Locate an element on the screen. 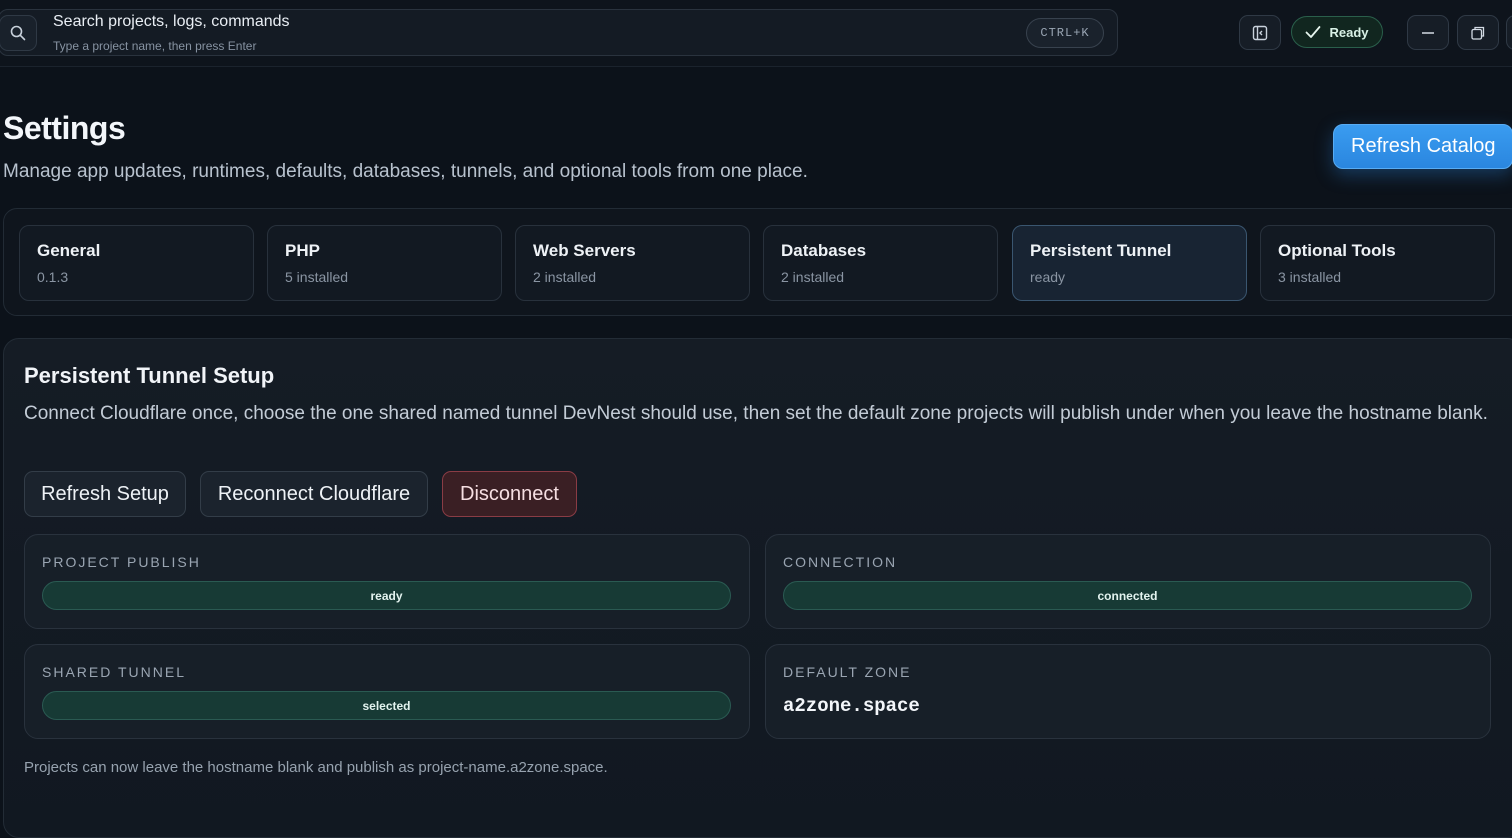  search-icon is located at coordinates (18, 33).